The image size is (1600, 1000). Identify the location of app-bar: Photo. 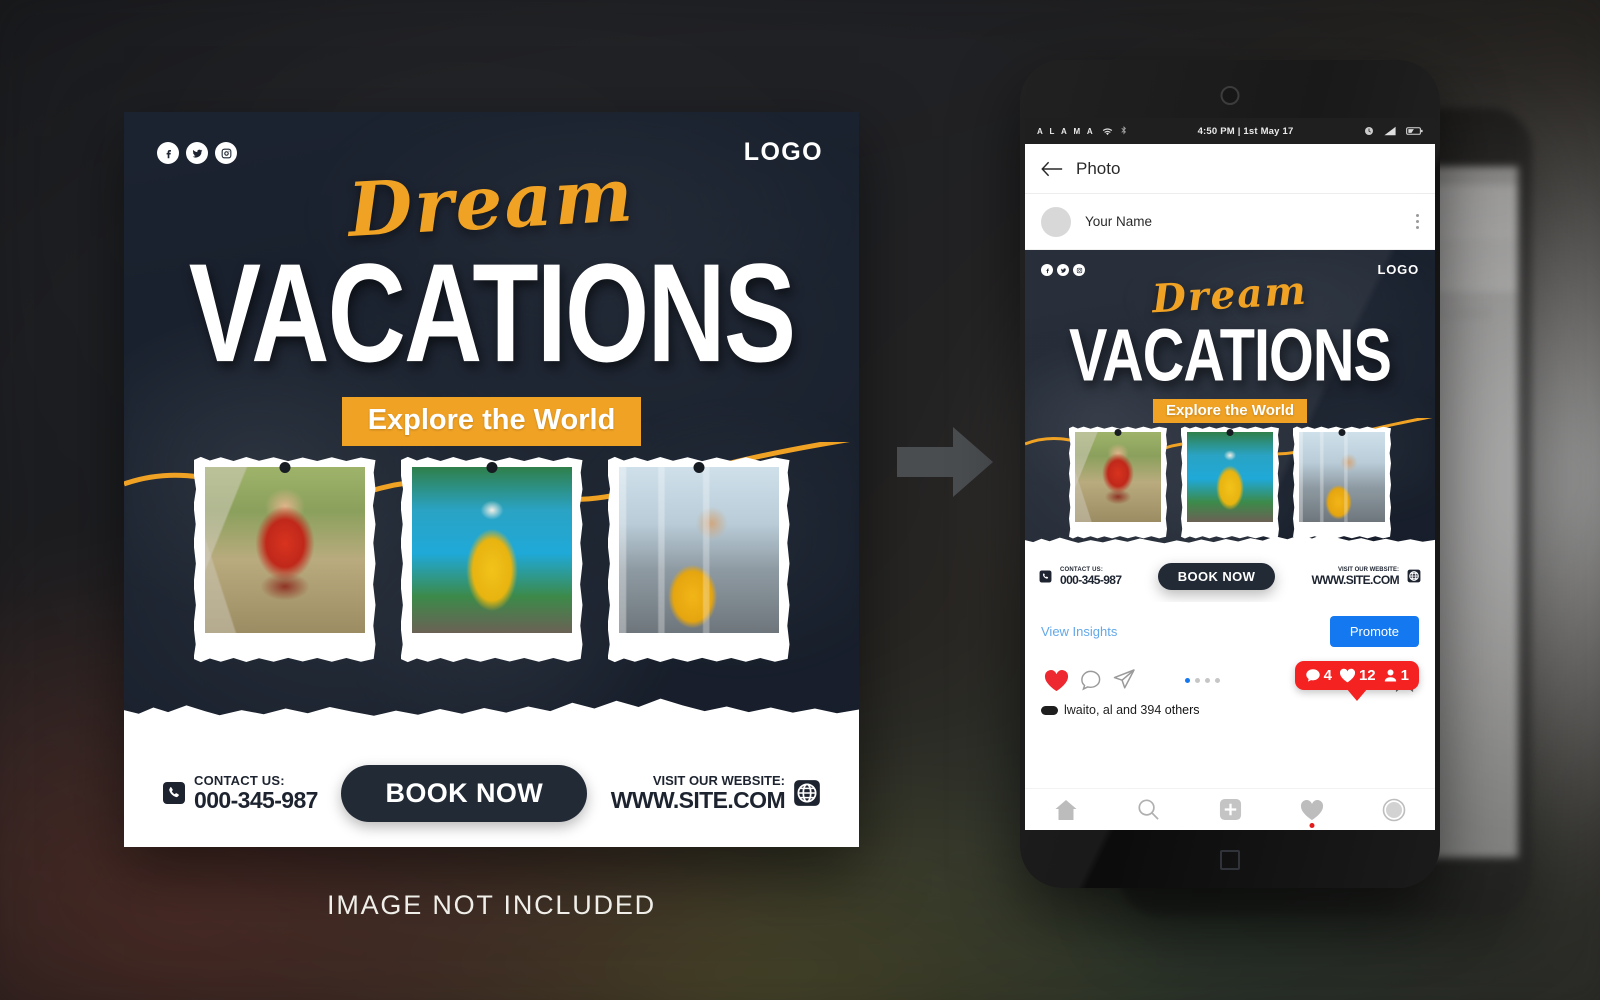
(1230, 169).